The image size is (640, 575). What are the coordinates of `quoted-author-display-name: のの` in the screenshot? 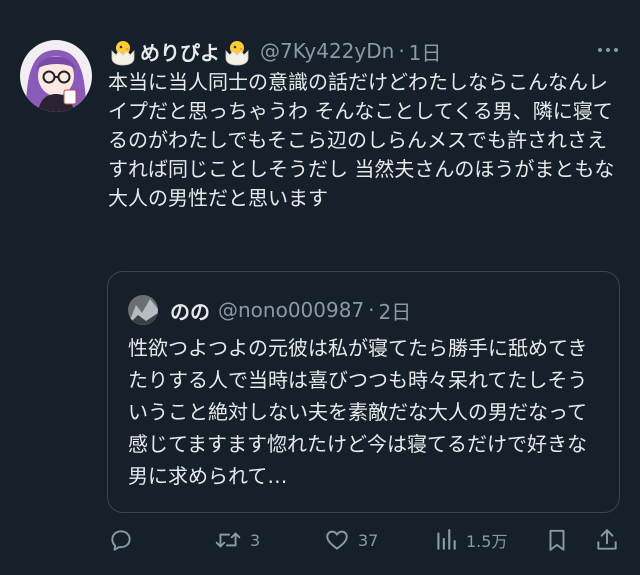 It's located at (190, 311).